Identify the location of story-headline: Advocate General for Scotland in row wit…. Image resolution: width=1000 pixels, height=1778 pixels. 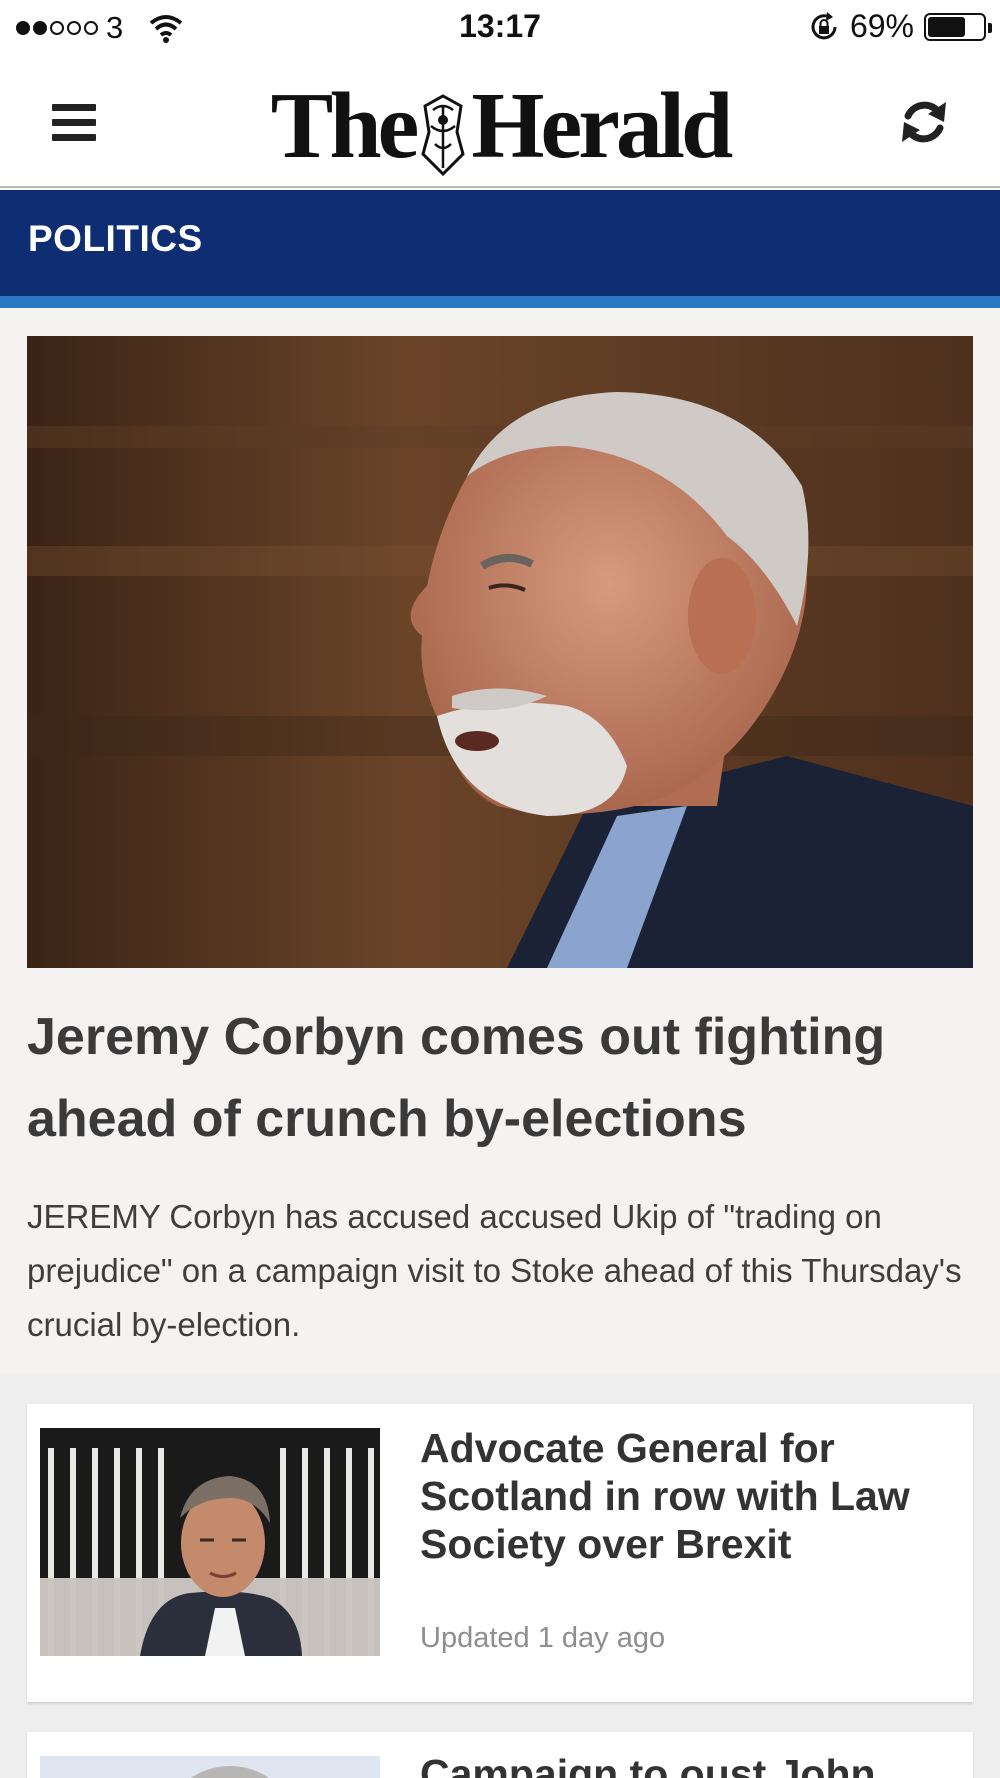
(685, 1496).